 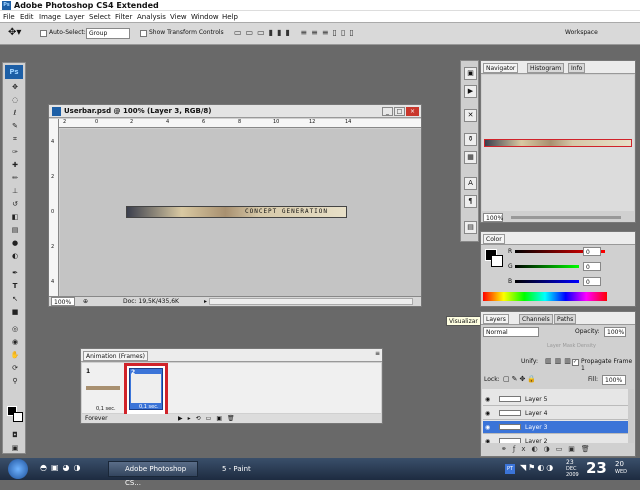 What do you see at coordinates (470, 201) in the screenshot?
I see `paragraph-panel-icon: ¶` at bounding box center [470, 201].